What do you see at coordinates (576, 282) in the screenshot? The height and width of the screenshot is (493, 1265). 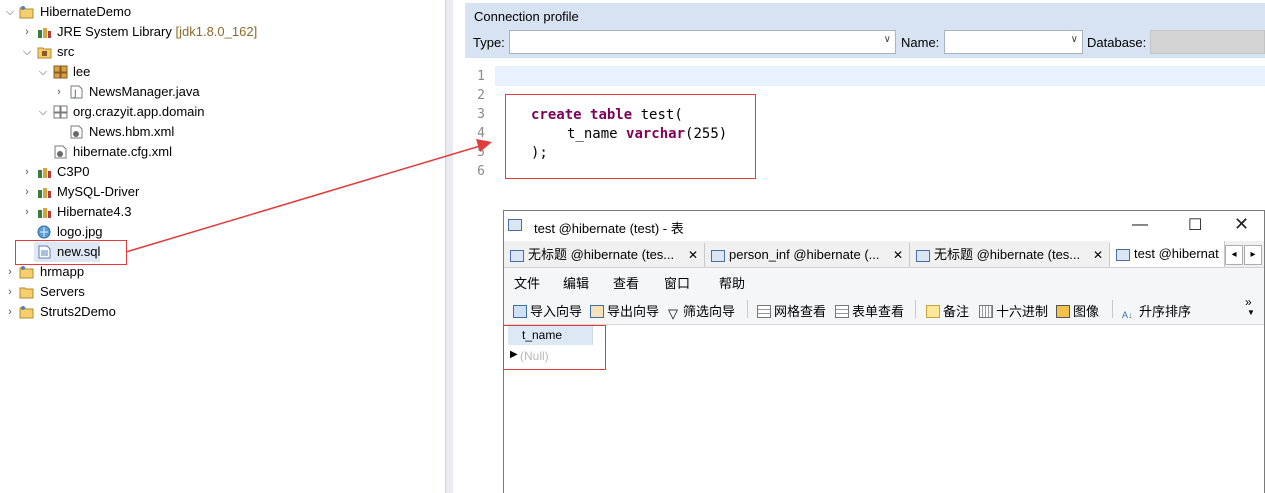 I see `menu-edit: 编辑` at bounding box center [576, 282].